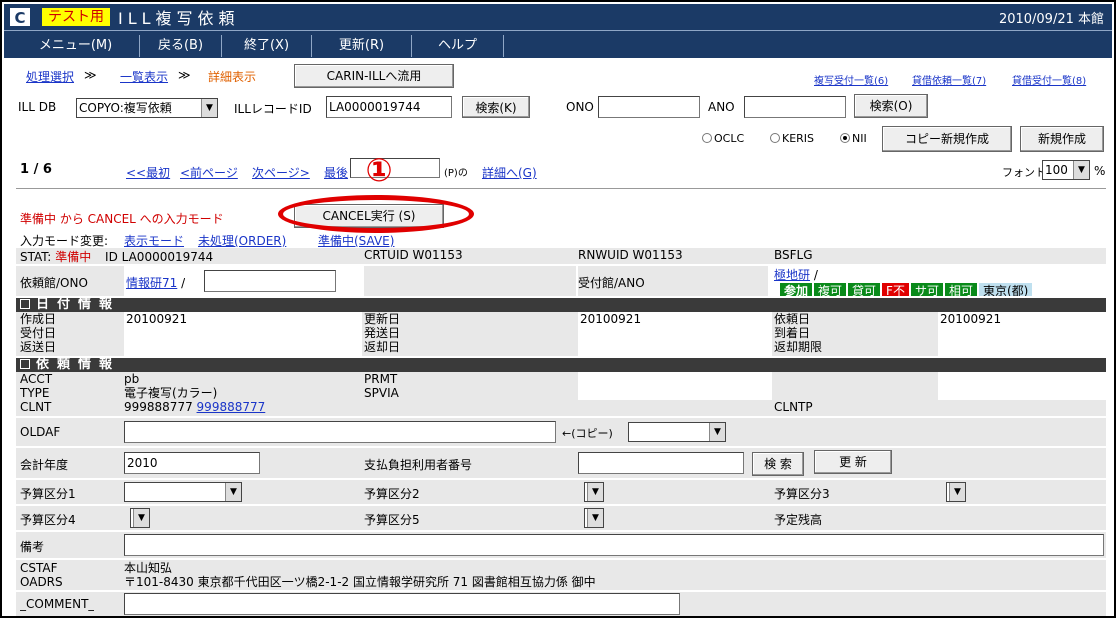 Image resolution: width=1116 pixels, height=618 pixels. Describe the element at coordinates (795, 107) in the screenshot. I see `ano-input` at that location.